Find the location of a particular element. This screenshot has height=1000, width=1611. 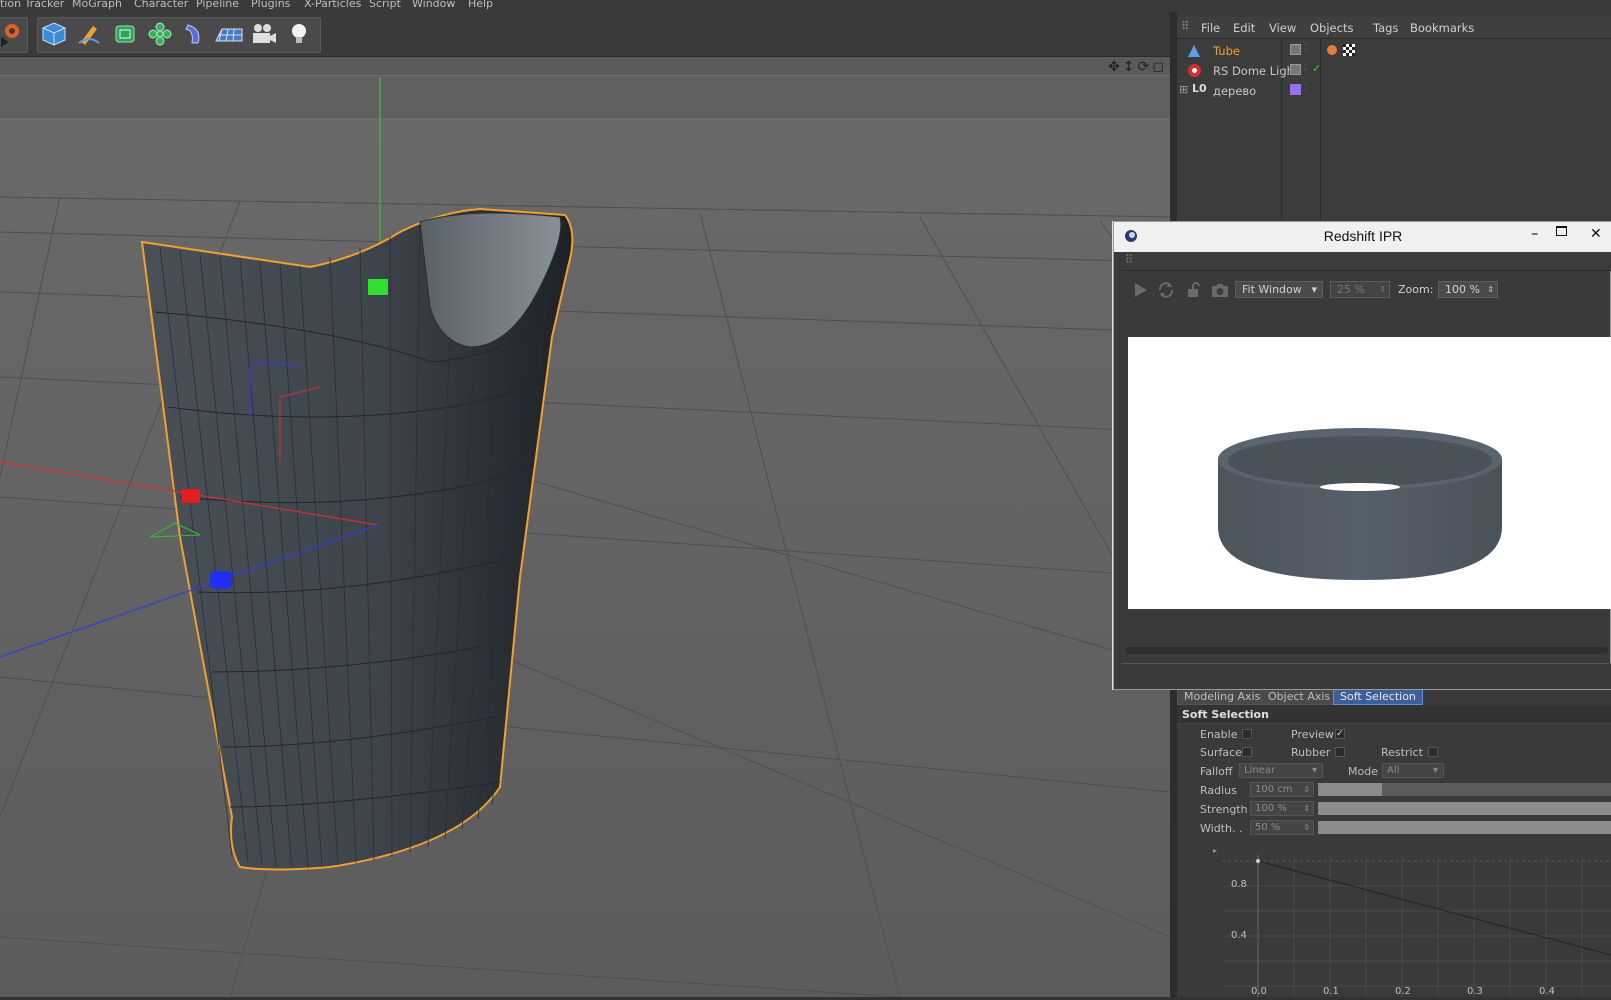

scale-value: 25 % is located at coordinates (1351, 289).